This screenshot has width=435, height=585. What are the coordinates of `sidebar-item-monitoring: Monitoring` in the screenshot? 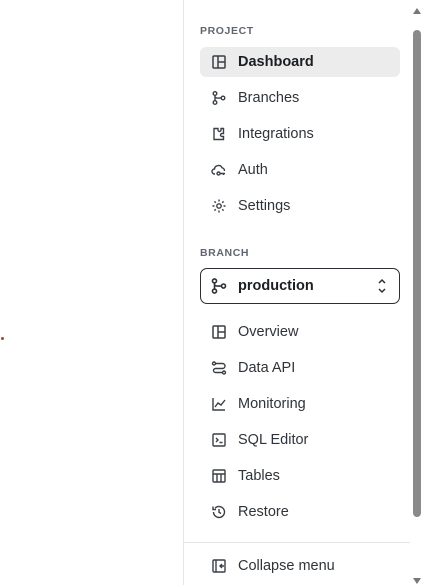 It's located at (300, 404).